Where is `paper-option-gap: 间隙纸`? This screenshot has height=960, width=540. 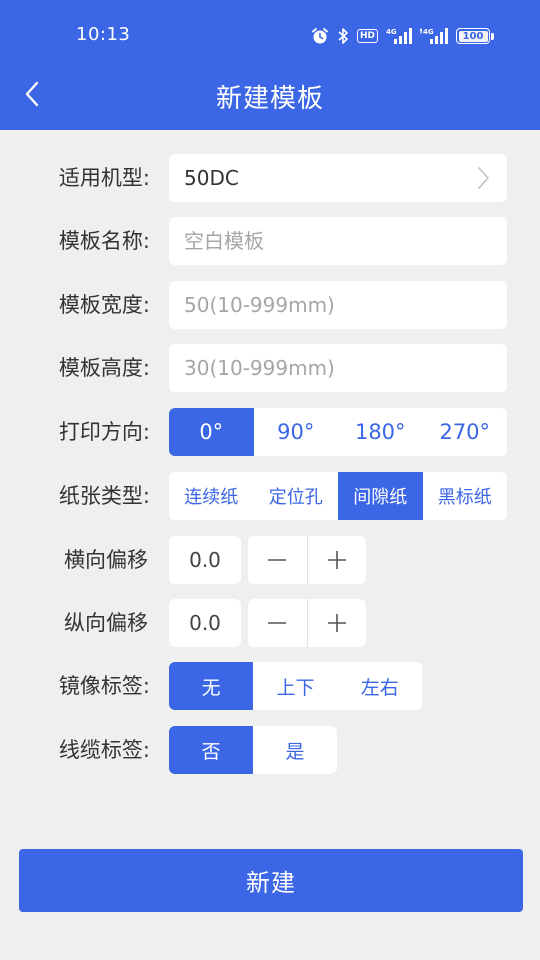 paper-option-gap: 间隙纸 is located at coordinates (380, 496).